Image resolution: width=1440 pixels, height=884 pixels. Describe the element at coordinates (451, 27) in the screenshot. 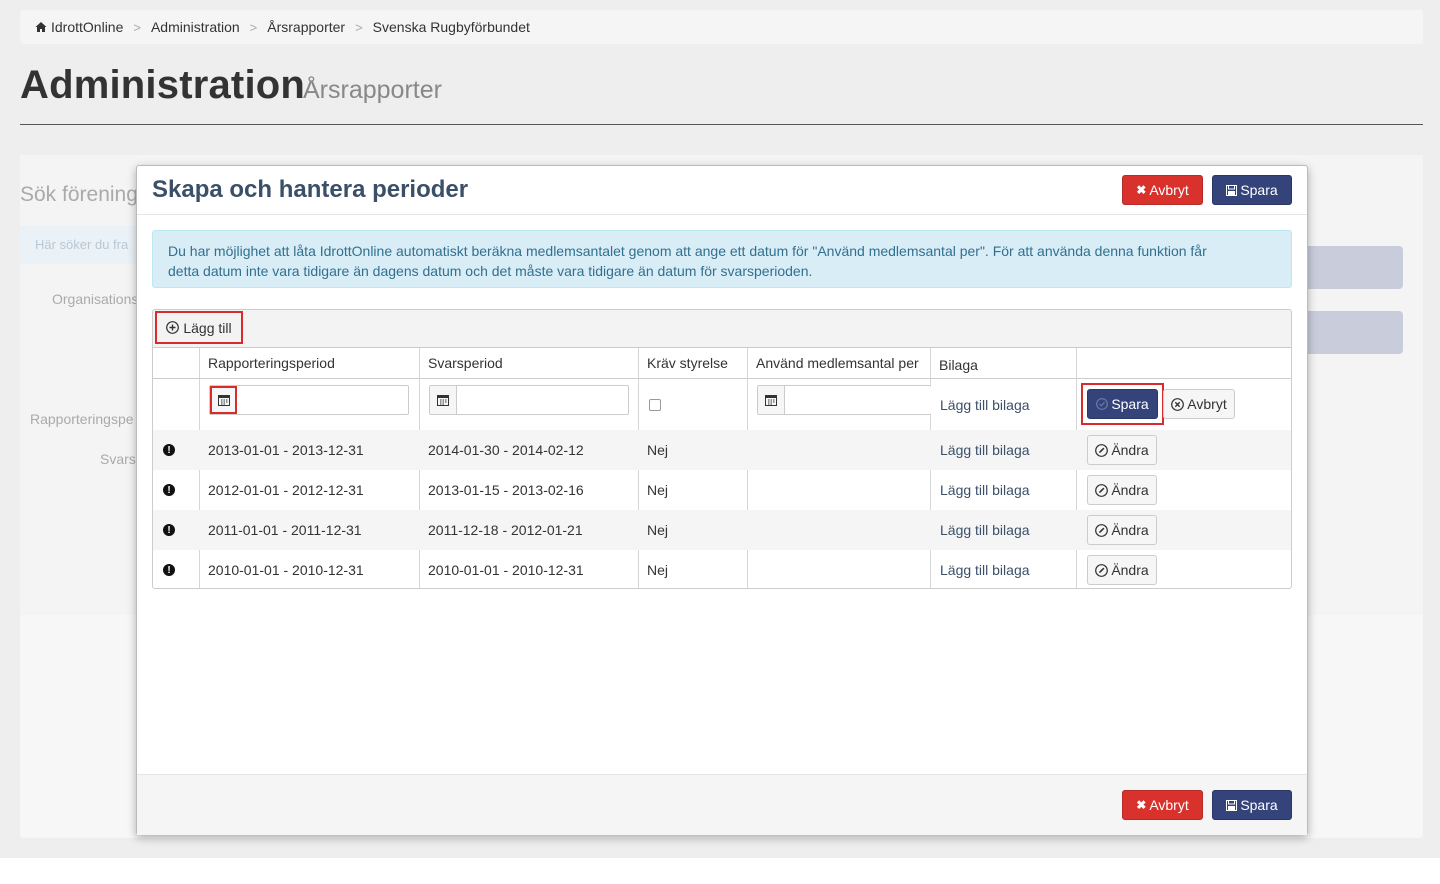

I see `breadcrumb-item-current: Svenska Rugbyförbundet` at that location.